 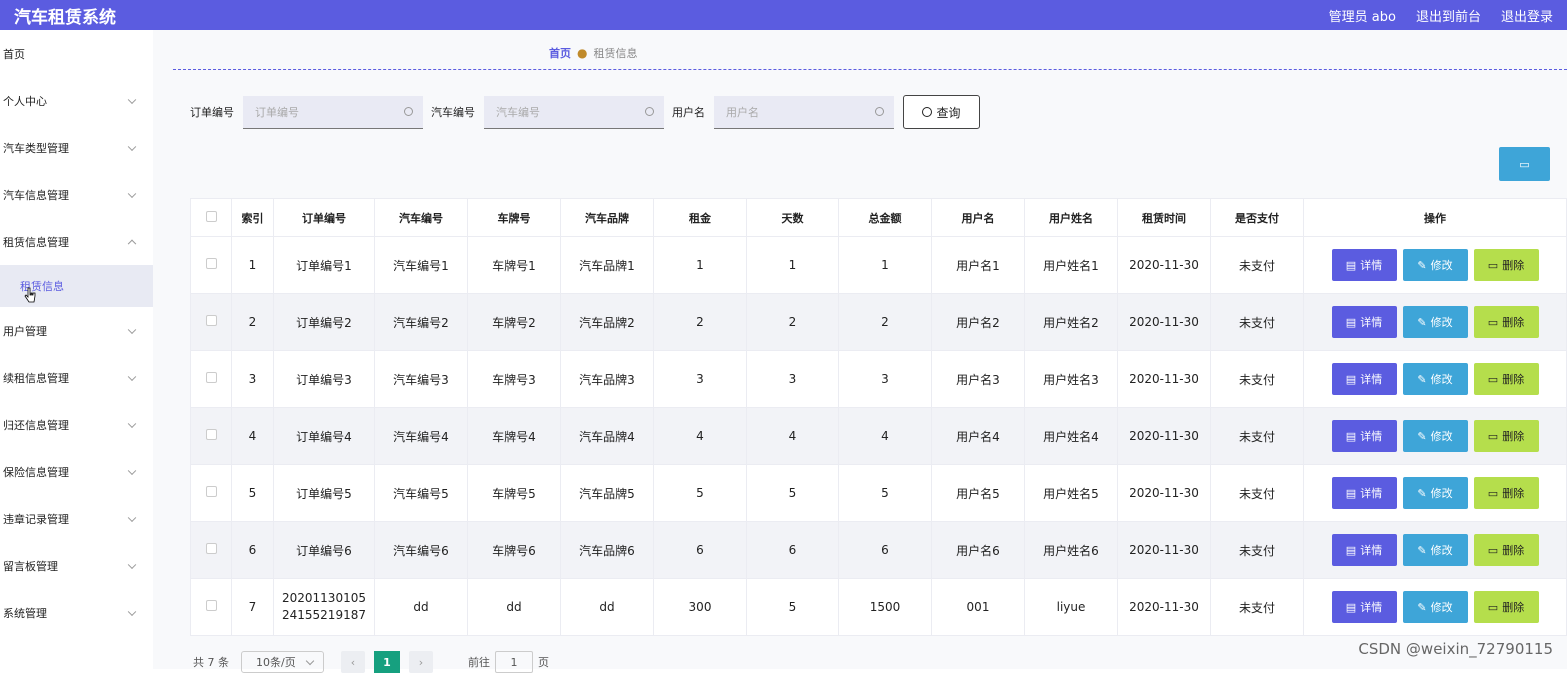 I want to click on select-all-checkbox, so click(x=211, y=216).